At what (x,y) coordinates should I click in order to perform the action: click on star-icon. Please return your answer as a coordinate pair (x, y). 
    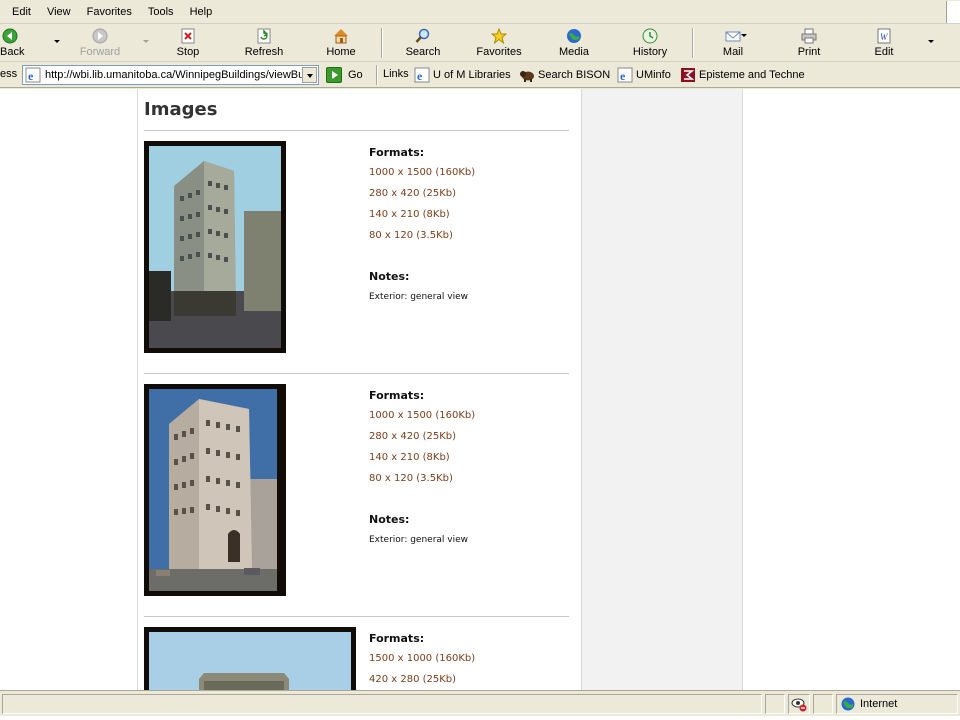
    Looking at the image, I should click on (499, 36).